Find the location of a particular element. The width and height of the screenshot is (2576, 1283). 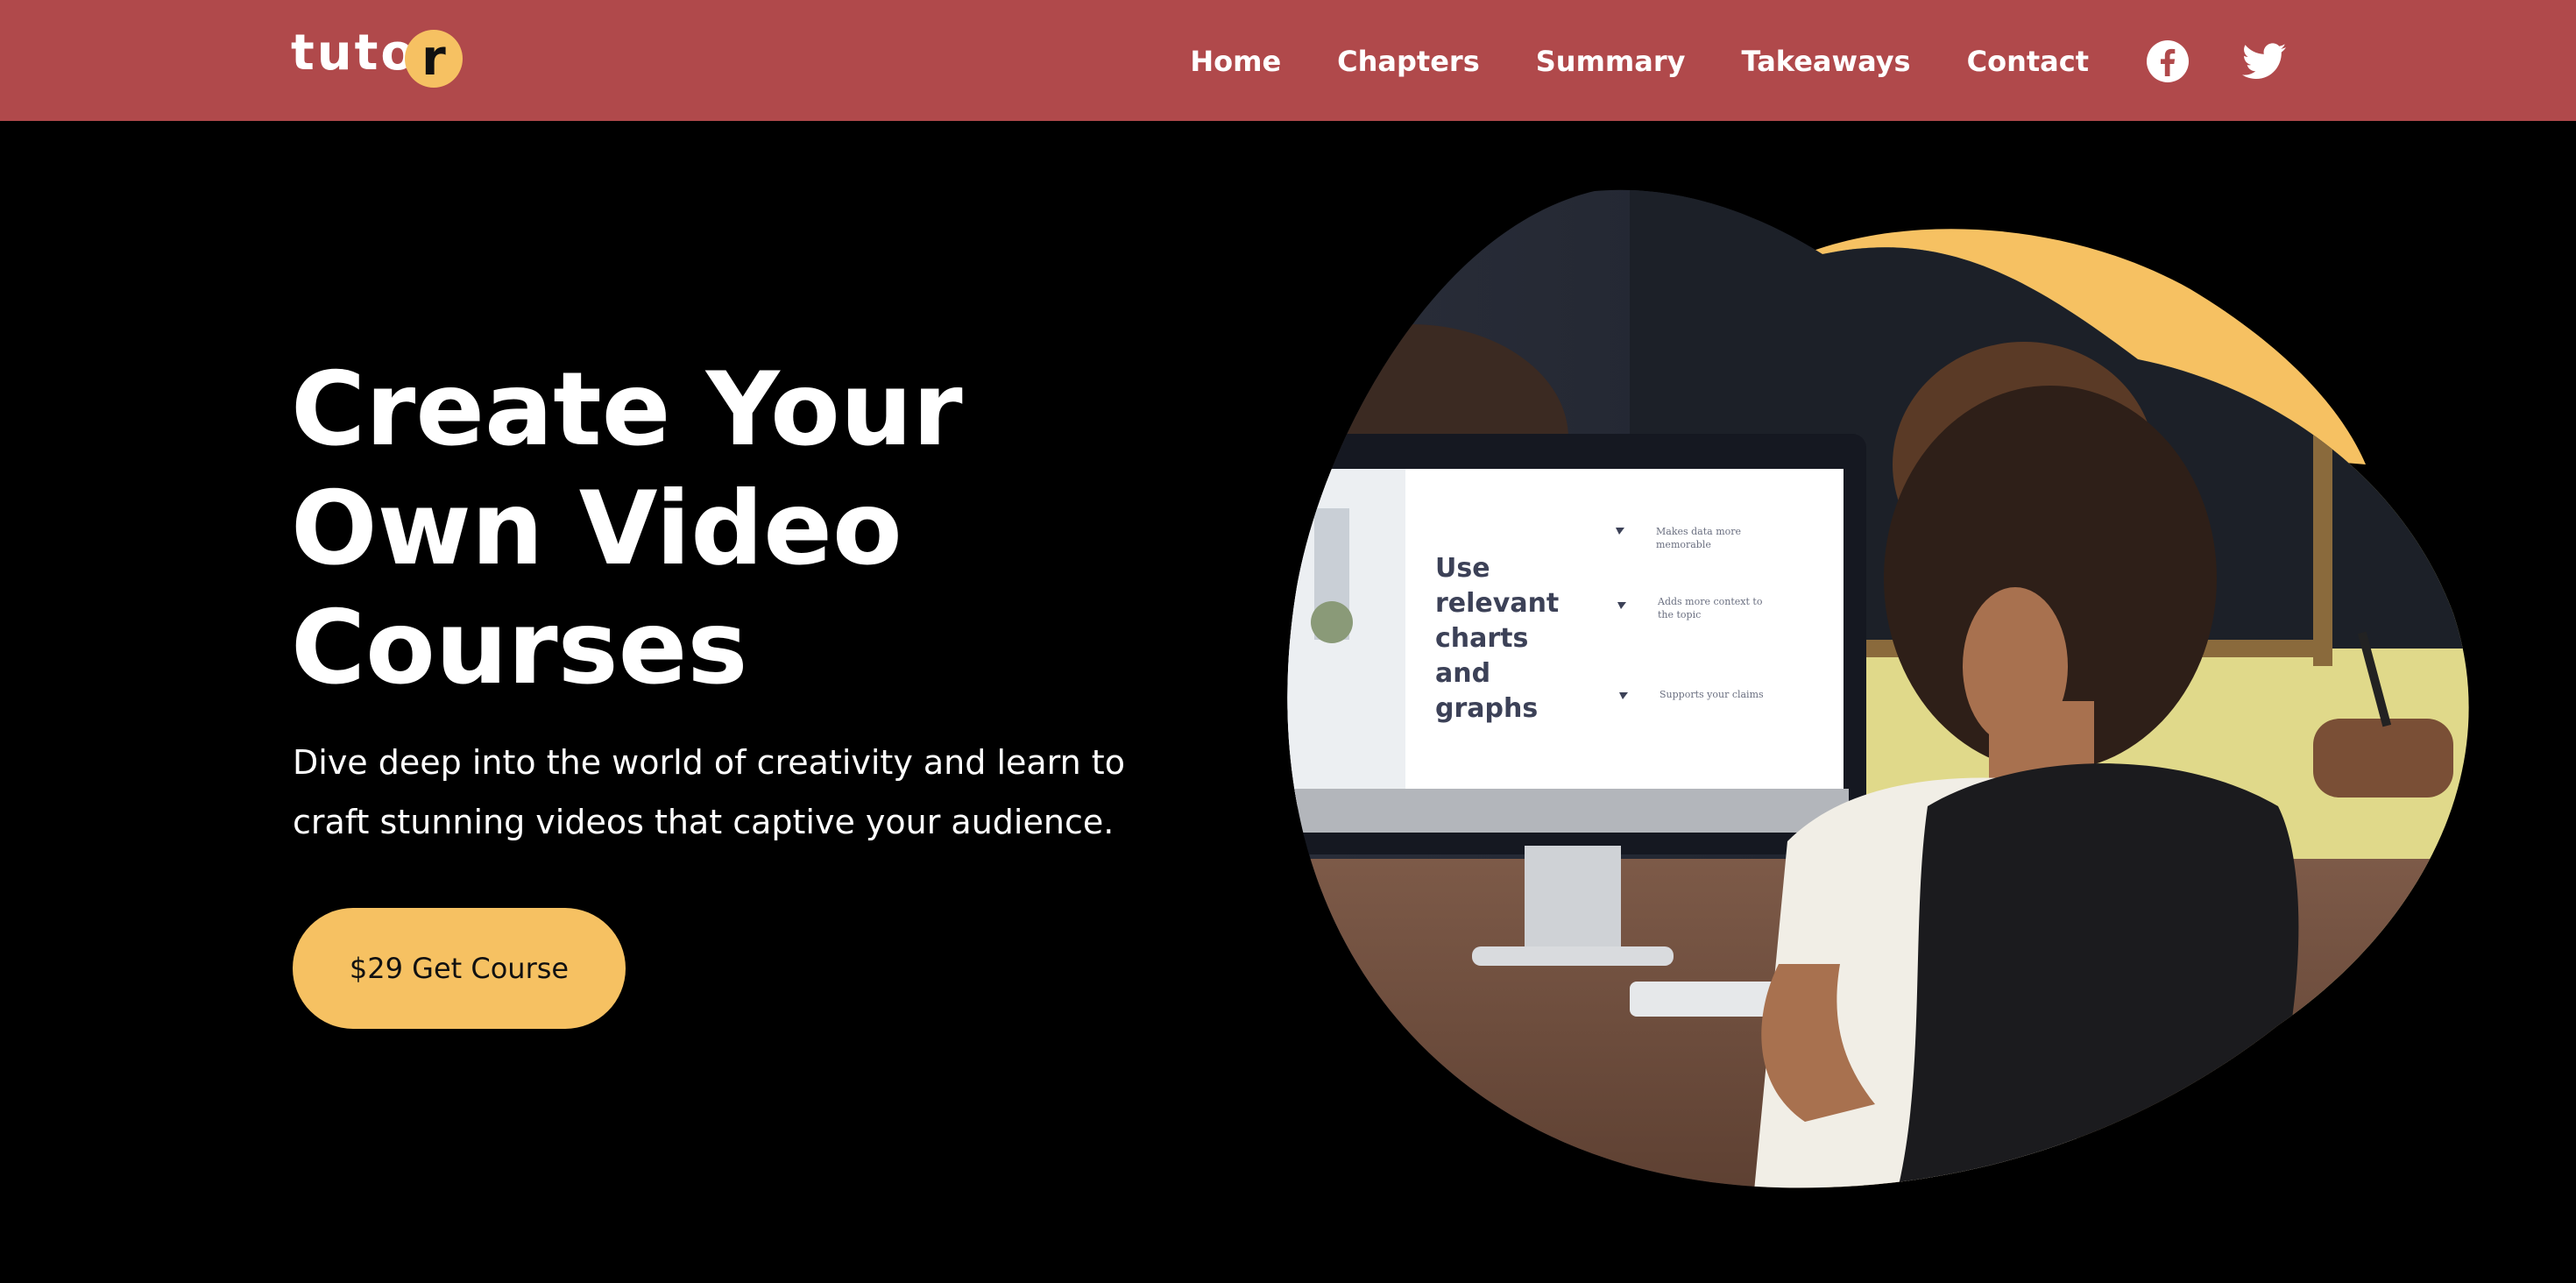

slide-heading-line: charts is located at coordinates (1481, 638).